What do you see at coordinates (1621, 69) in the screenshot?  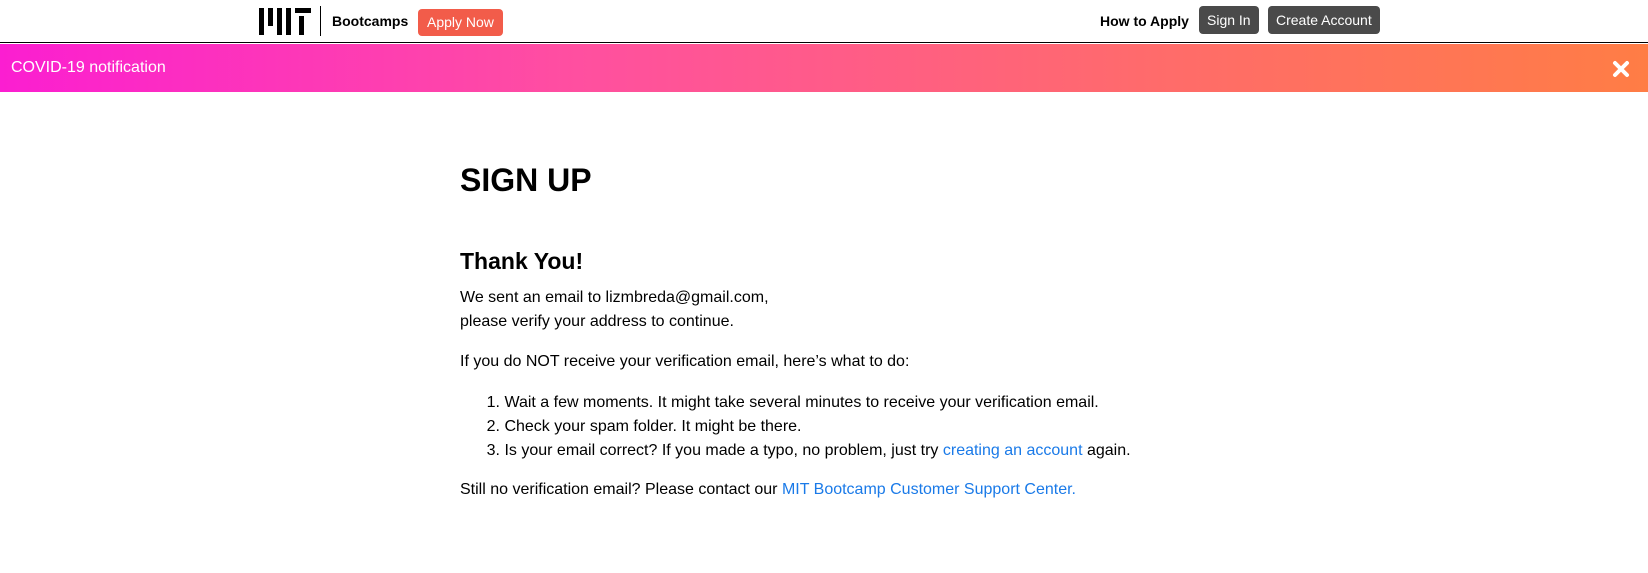 I see `close-icon` at bounding box center [1621, 69].